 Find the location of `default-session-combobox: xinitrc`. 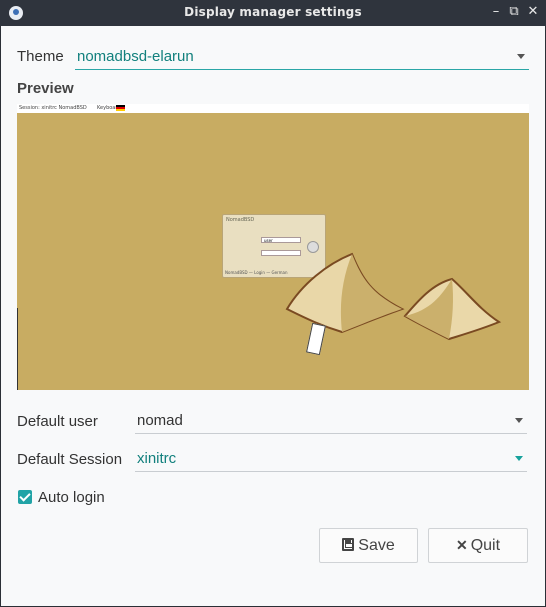

default-session-combobox: xinitrc is located at coordinates (331, 459).